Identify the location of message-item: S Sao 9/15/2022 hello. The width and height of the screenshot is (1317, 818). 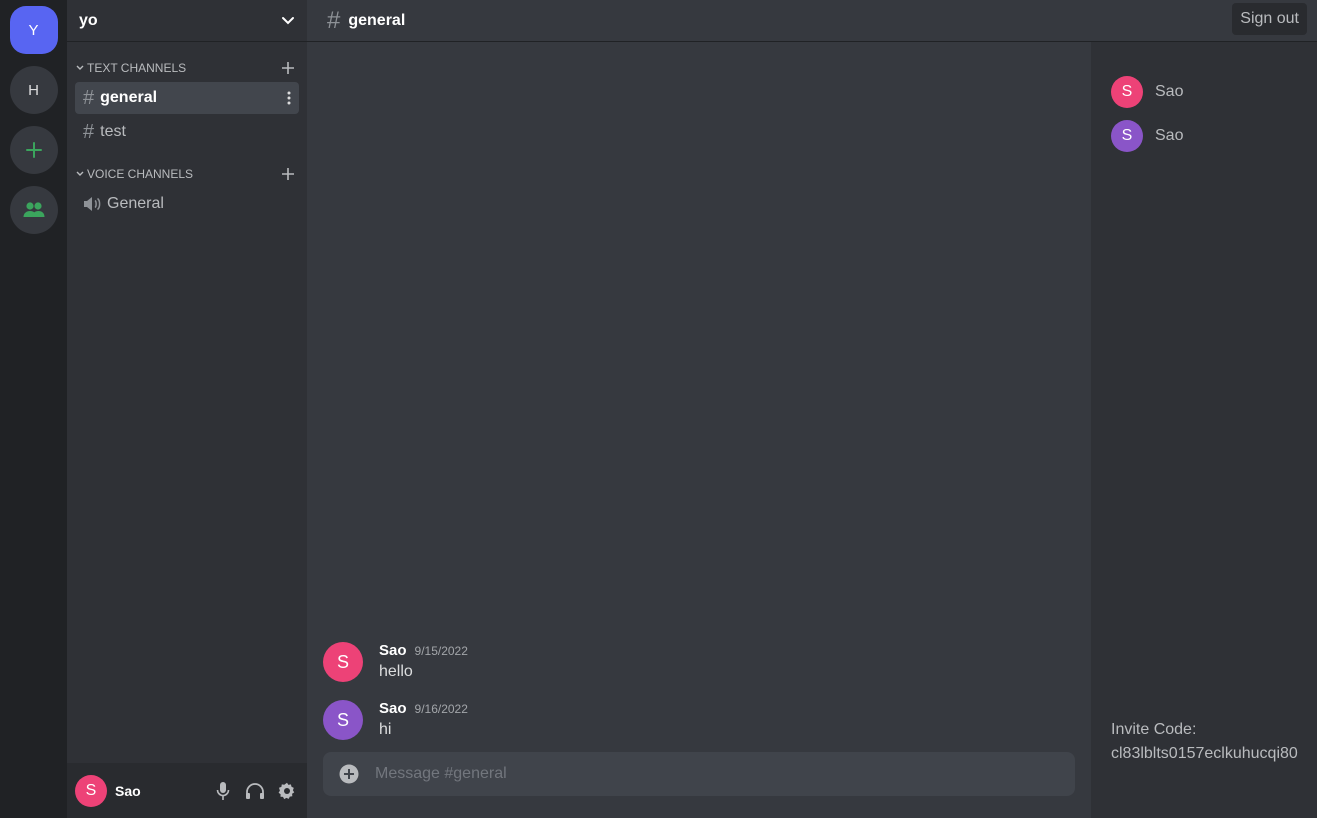
(699, 662).